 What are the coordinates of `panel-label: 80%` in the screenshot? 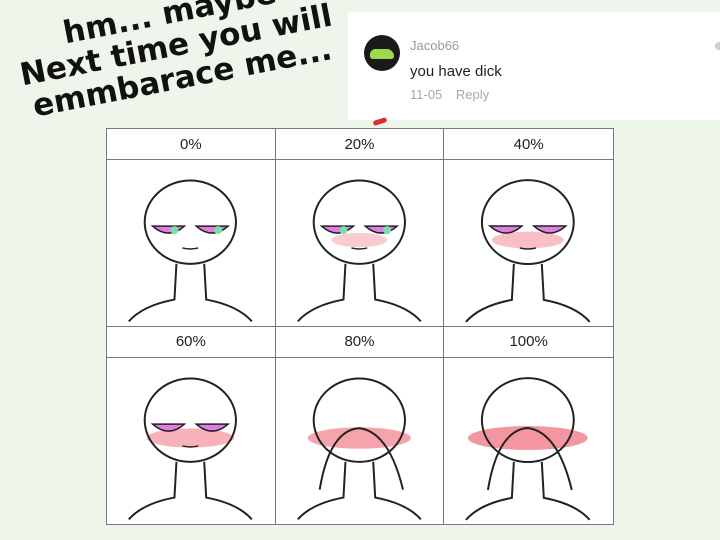 It's located at (359, 342).